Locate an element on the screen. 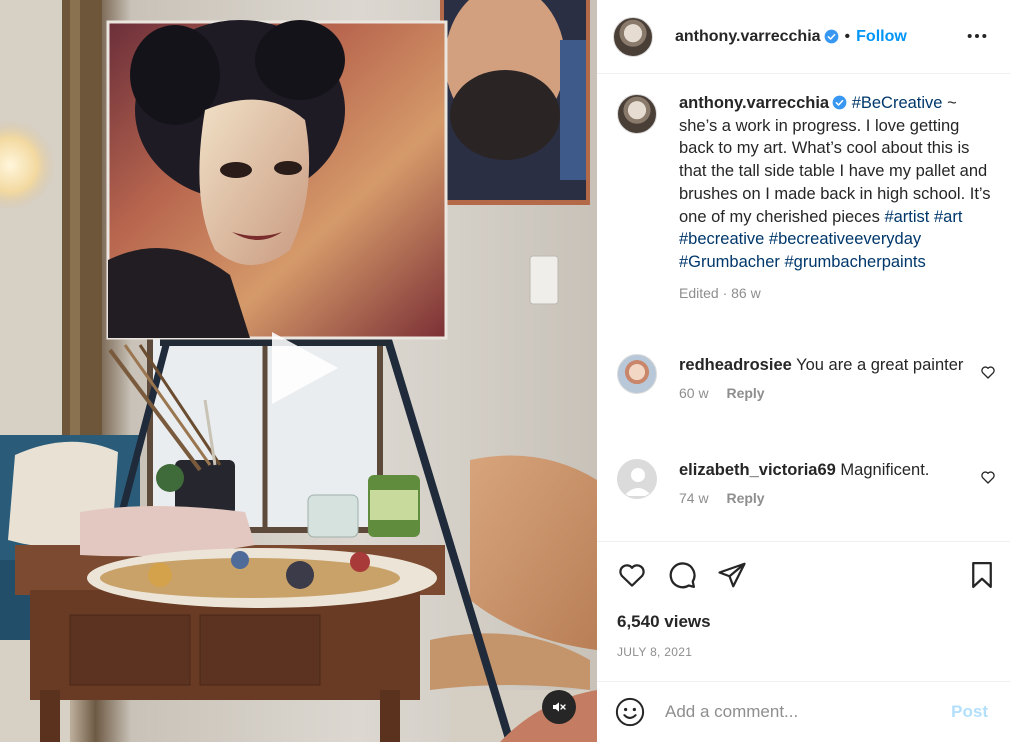 The image size is (1010, 742). mute-icon is located at coordinates (559, 707).